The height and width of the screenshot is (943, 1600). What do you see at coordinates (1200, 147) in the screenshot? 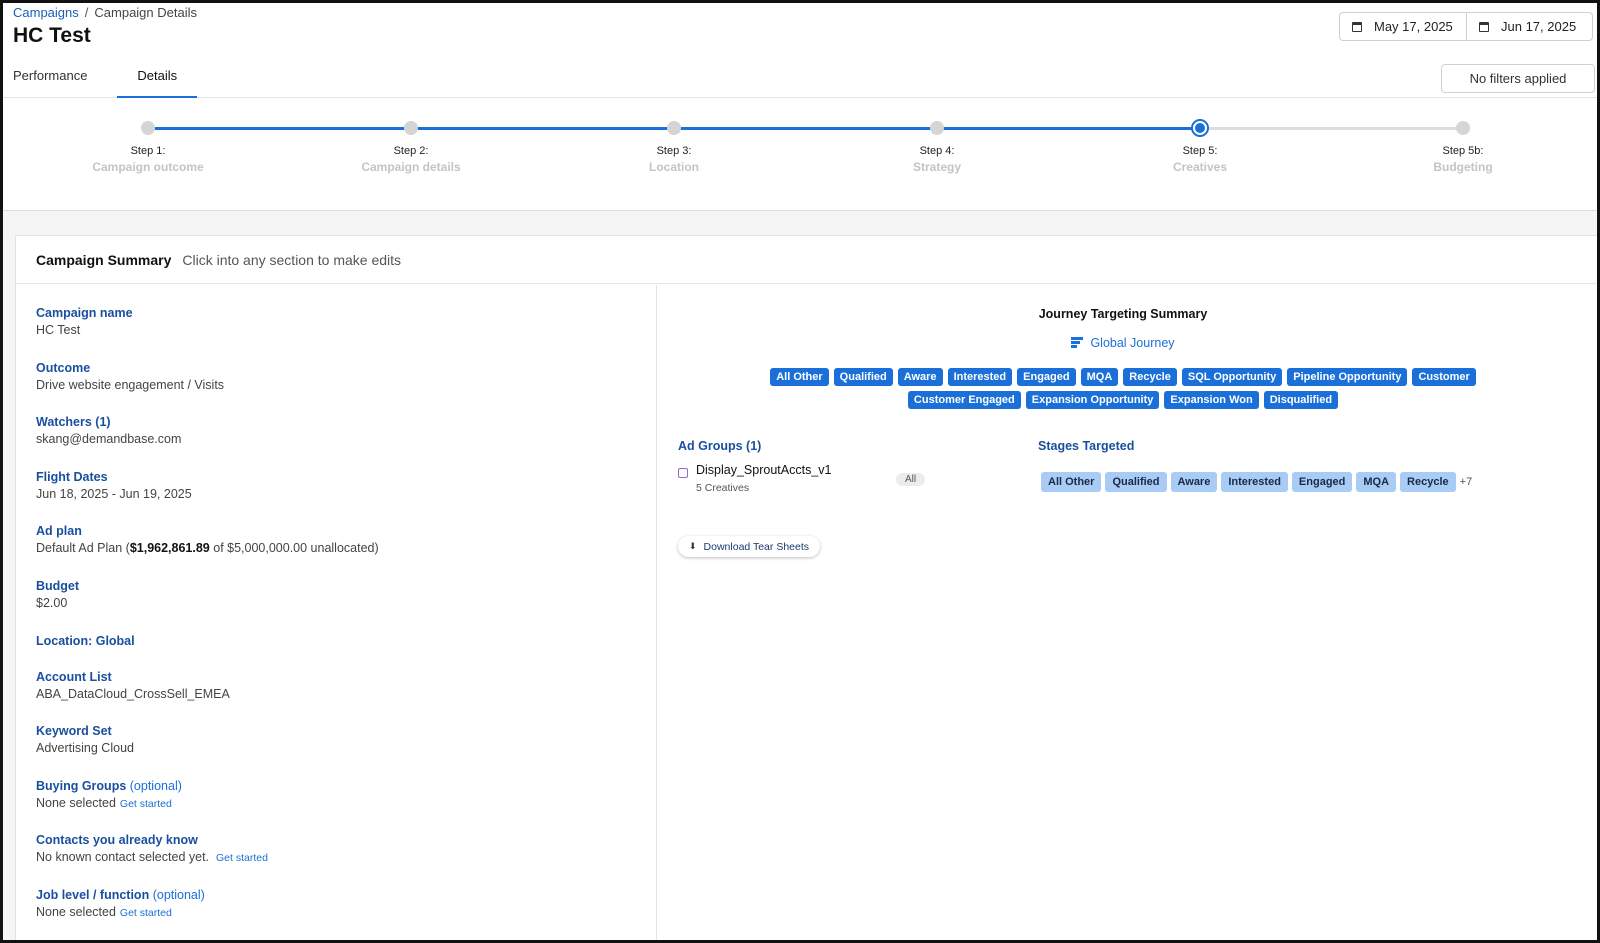
I see `stepper-step-5: Step 5: Creatives` at bounding box center [1200, 147].